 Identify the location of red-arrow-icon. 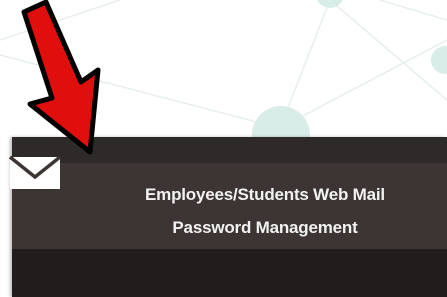
(61, 77).